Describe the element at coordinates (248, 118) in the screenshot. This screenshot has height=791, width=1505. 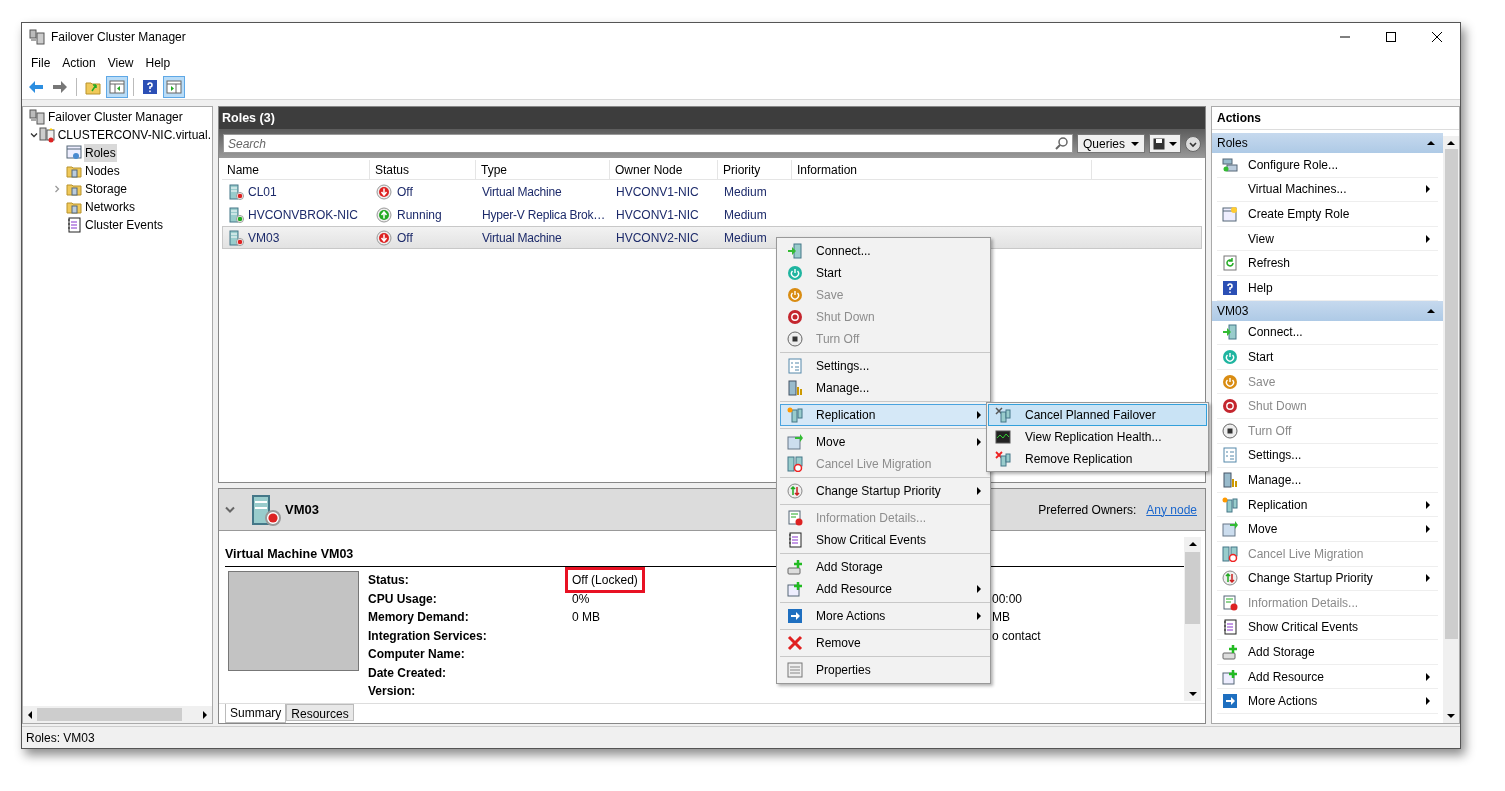
I see `panel-title: Roles (3)` at that location.